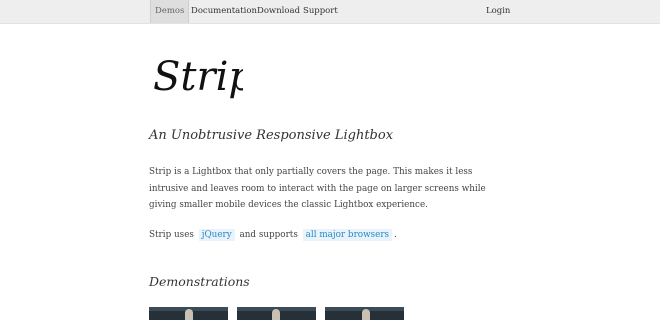  What do you see at coordinates (320, 11) in the screenshot?
I see `nav-support: Support` at bounding box center [320, 11].